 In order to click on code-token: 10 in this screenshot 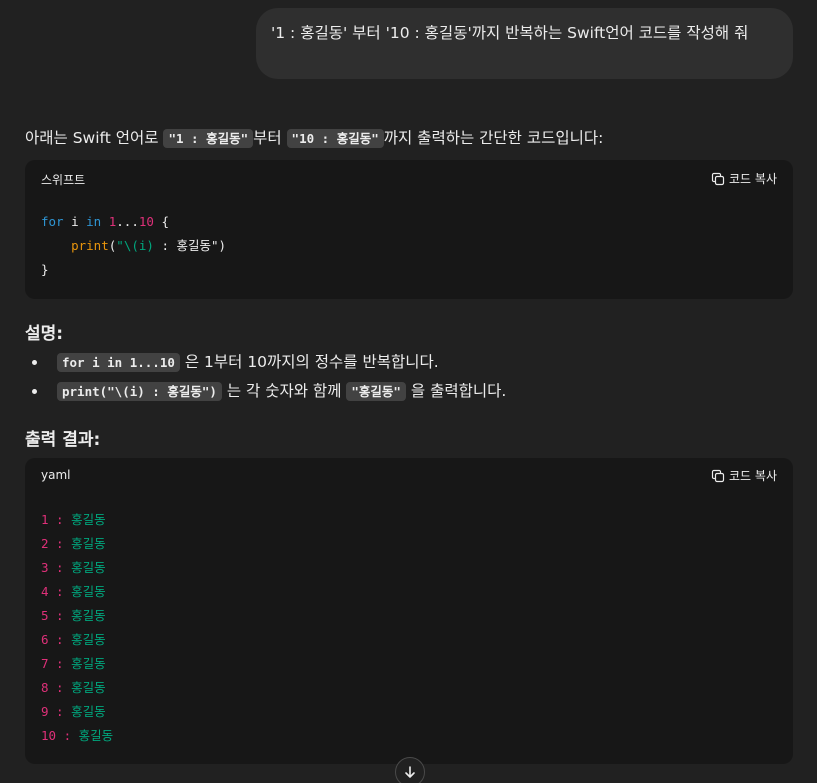, I will do `click(146, 221)`.